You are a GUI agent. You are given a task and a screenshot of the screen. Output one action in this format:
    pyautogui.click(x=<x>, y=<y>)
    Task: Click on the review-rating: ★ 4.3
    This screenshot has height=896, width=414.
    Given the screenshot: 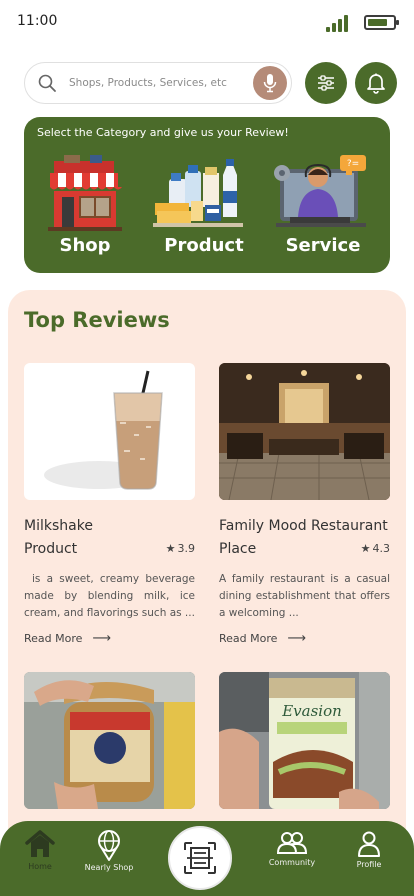 What is the action you would take?
    pyautogui.click(x=375, y=548)
    